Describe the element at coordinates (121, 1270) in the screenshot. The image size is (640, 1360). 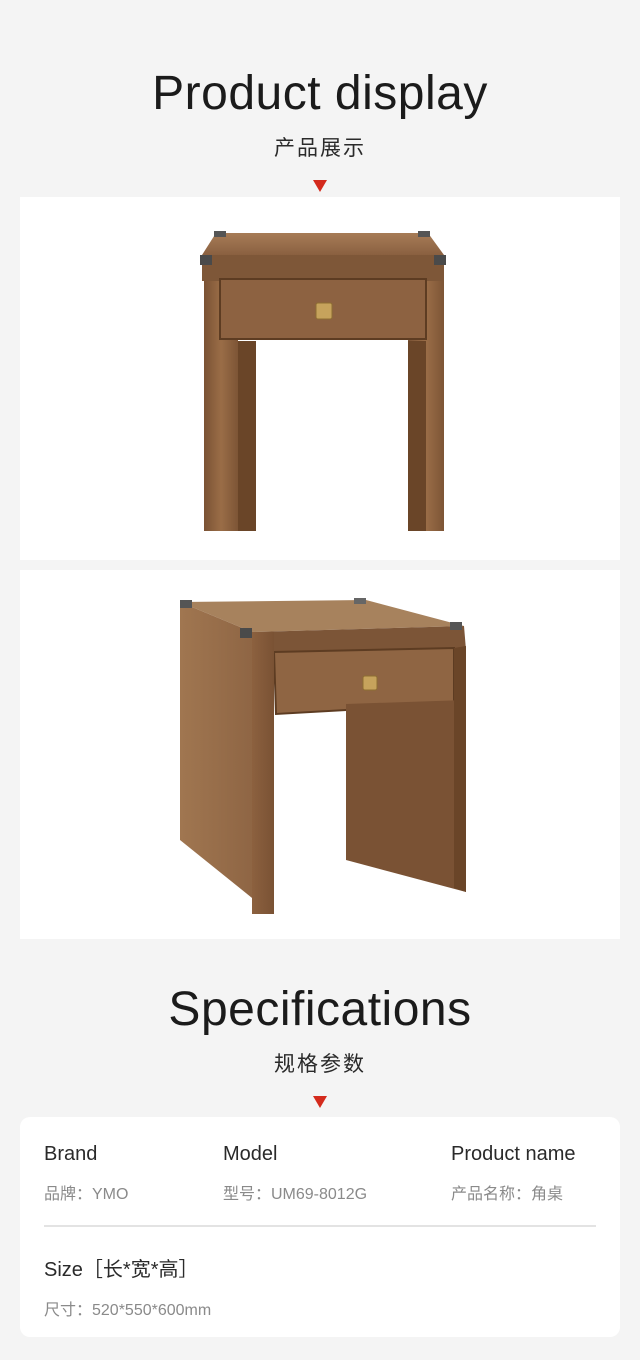
I see `spec-label: Size［长*宽*高］` at that location.